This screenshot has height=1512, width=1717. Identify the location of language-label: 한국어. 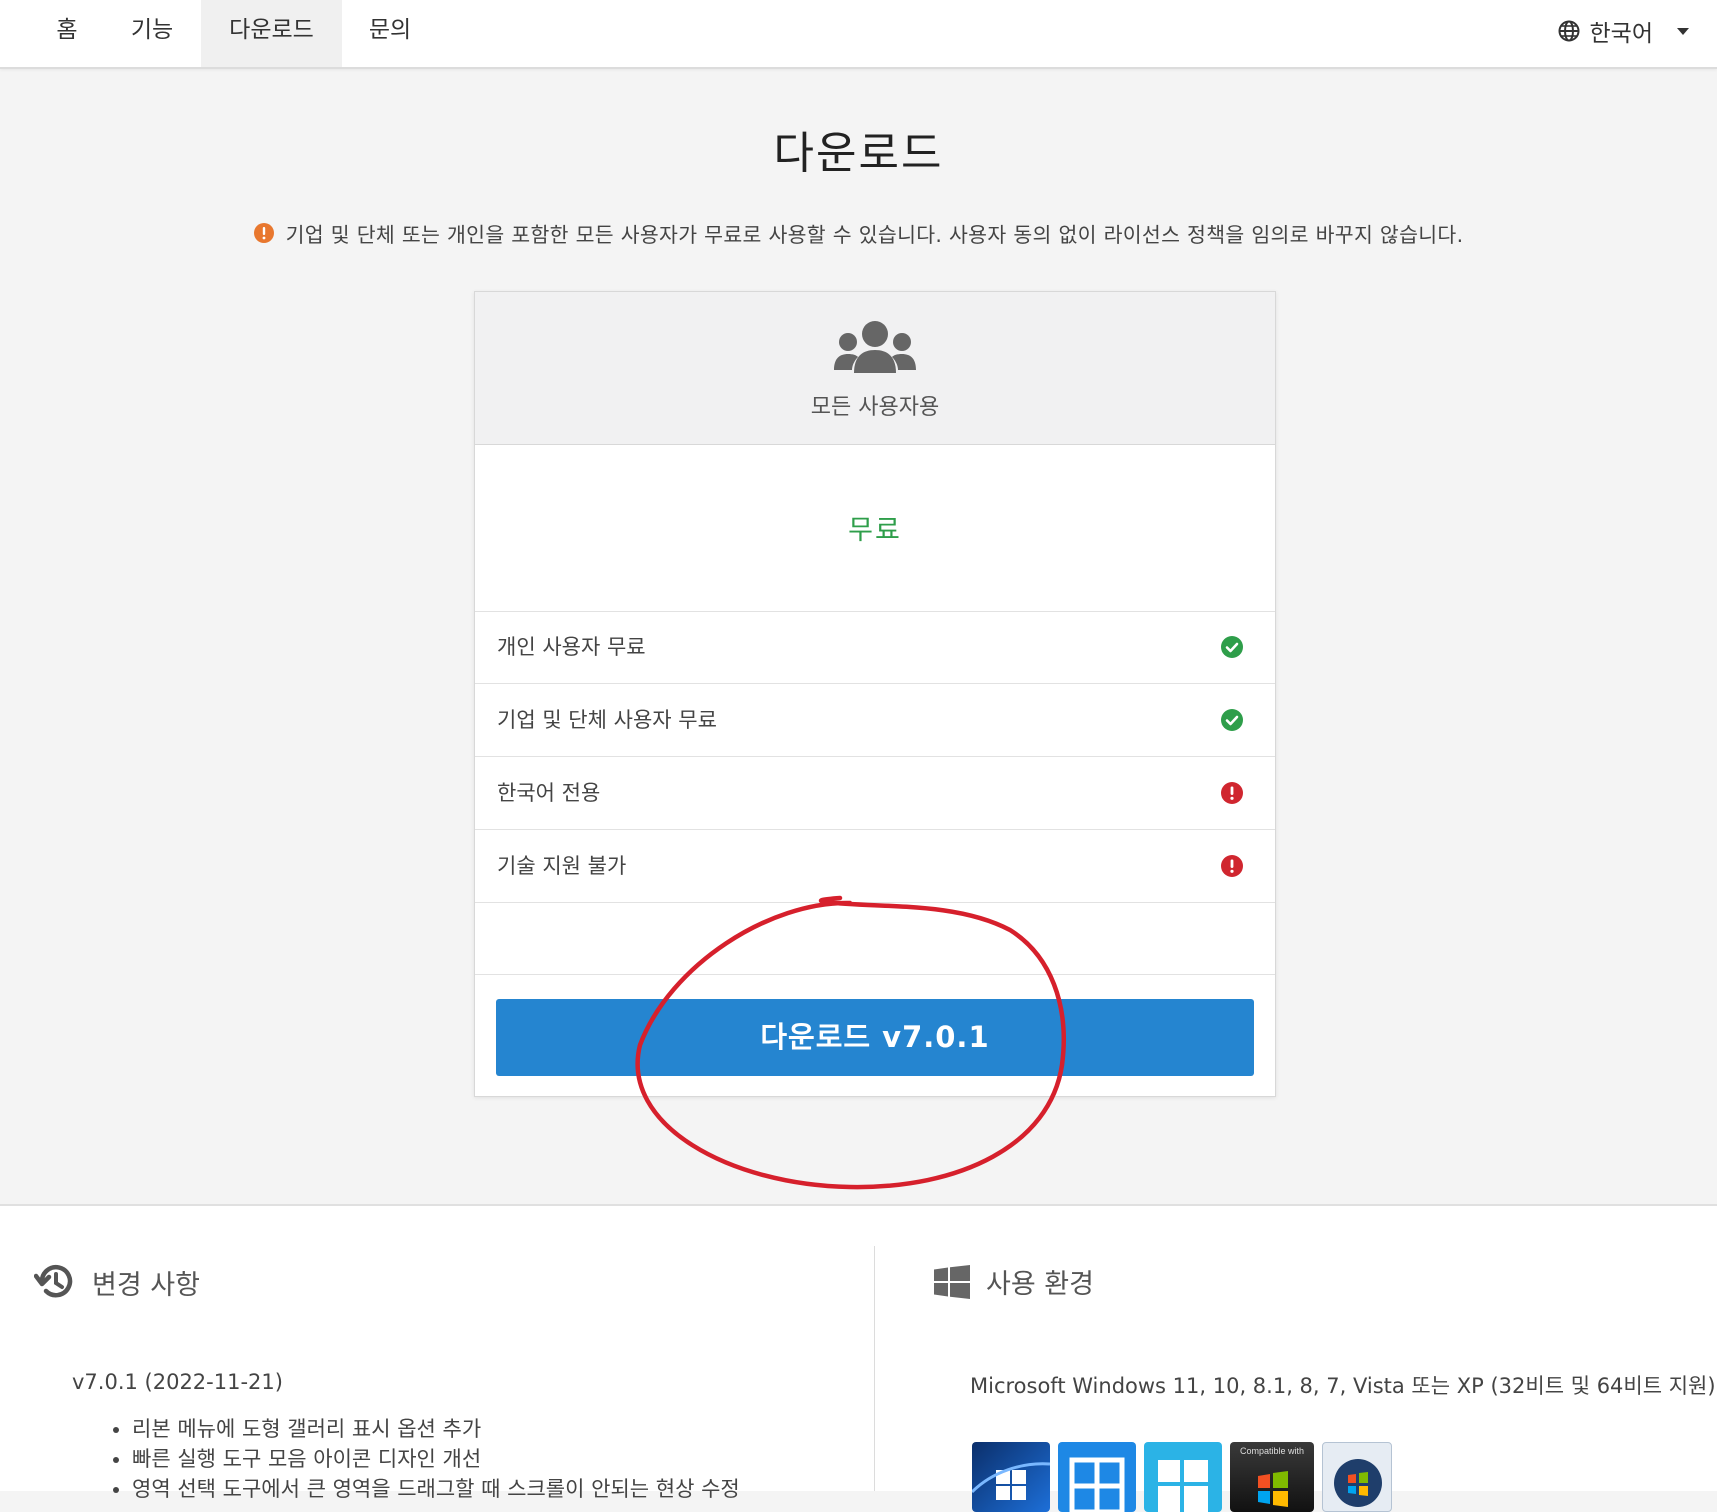
(1621, 34).